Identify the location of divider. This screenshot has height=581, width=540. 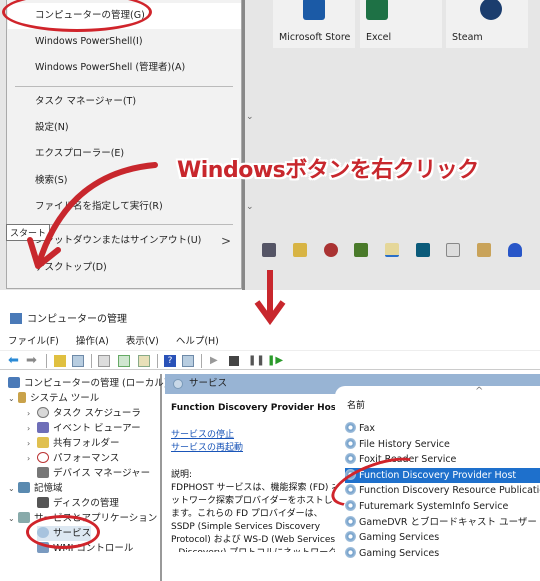
(243, 145).